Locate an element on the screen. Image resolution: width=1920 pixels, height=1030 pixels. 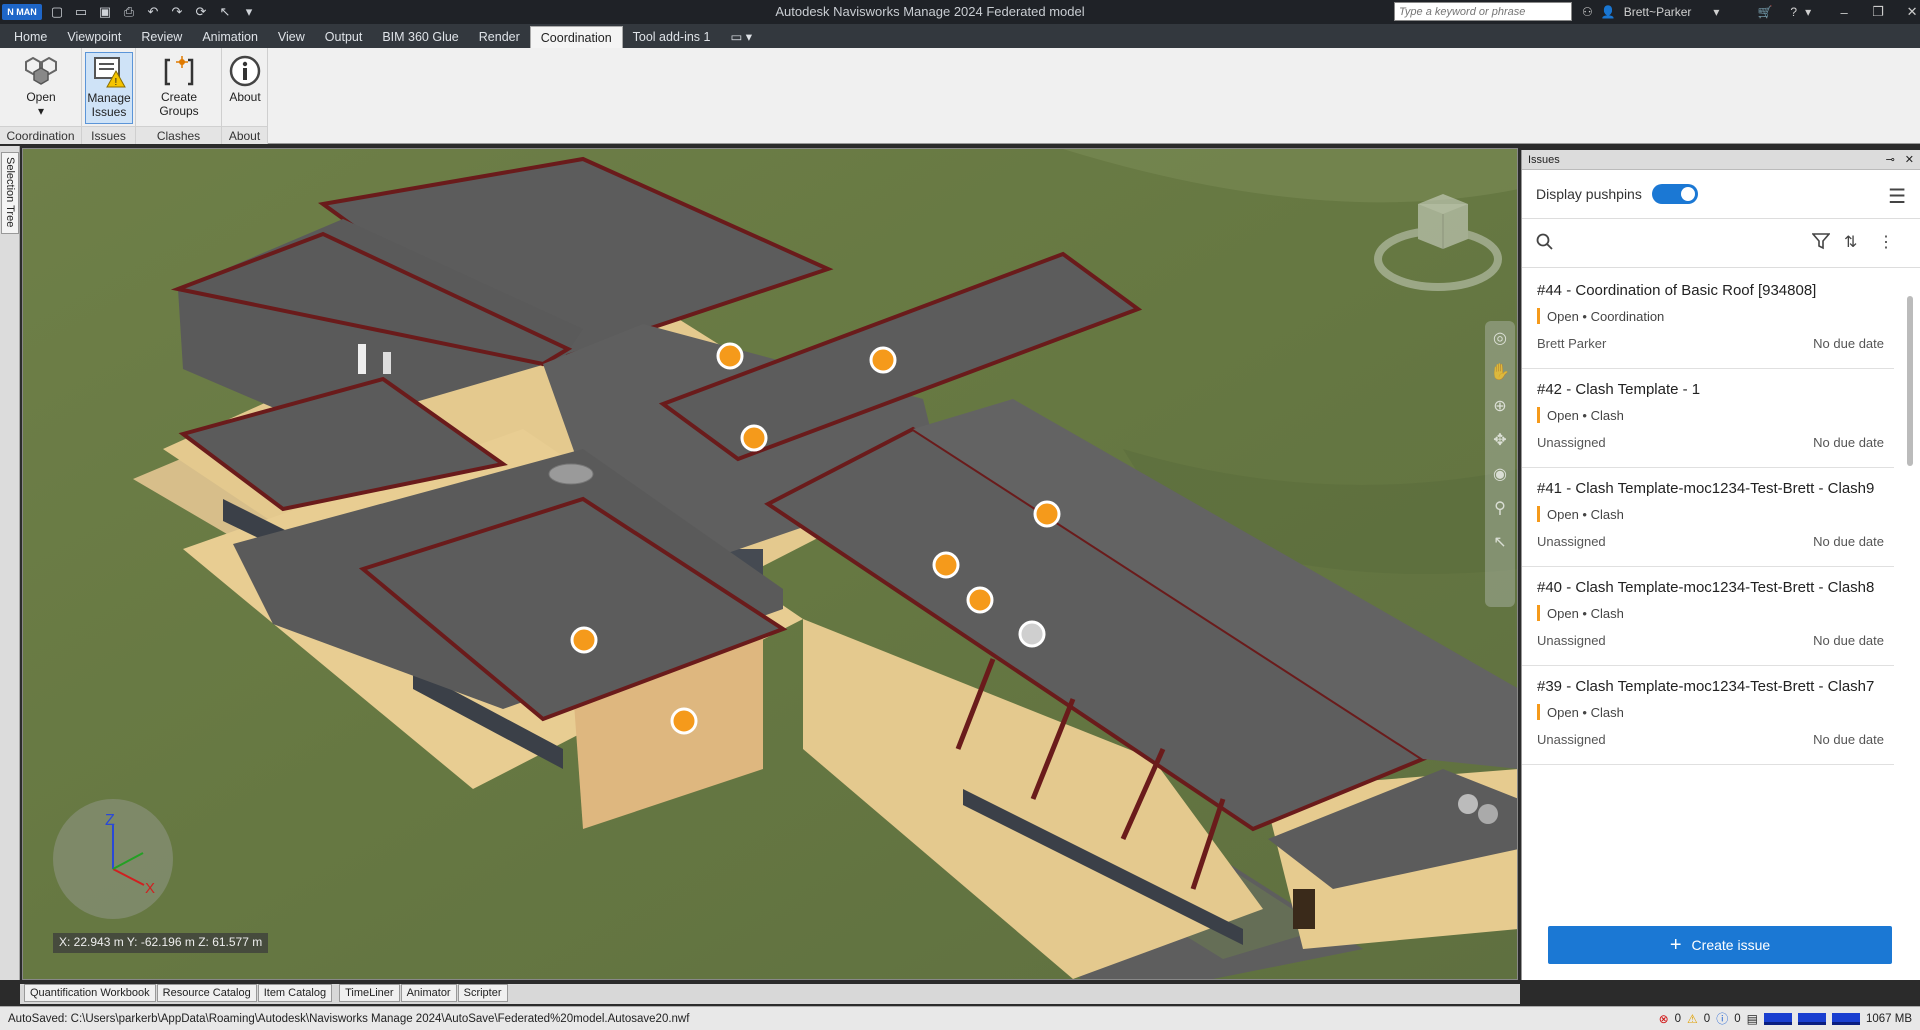
web-server-progress-icon is located at coordinates (1845, 1018).